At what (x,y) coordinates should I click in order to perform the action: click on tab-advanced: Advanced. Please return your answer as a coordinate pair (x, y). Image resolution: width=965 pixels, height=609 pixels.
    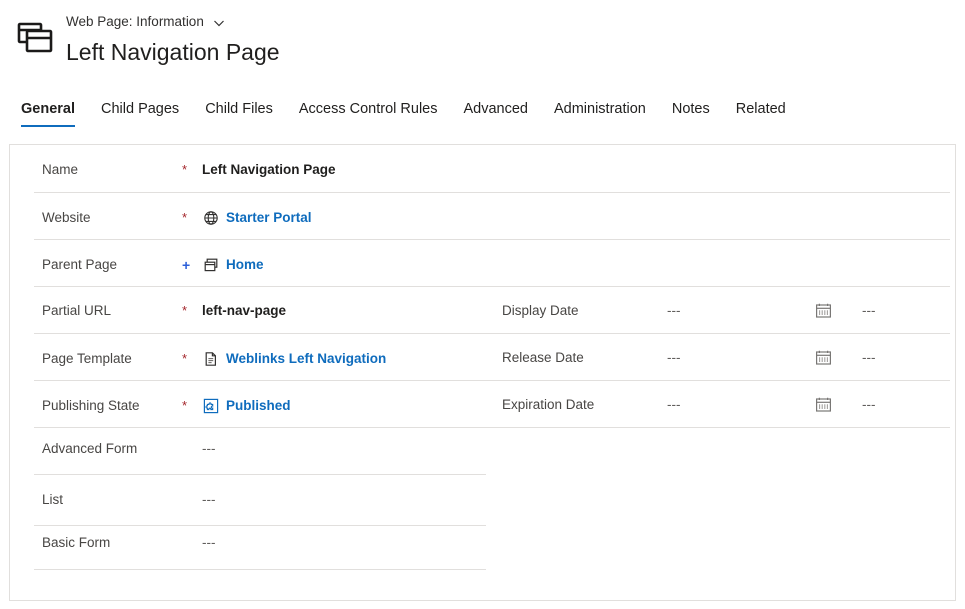
    Looking at the image, I should click on (495, 109).